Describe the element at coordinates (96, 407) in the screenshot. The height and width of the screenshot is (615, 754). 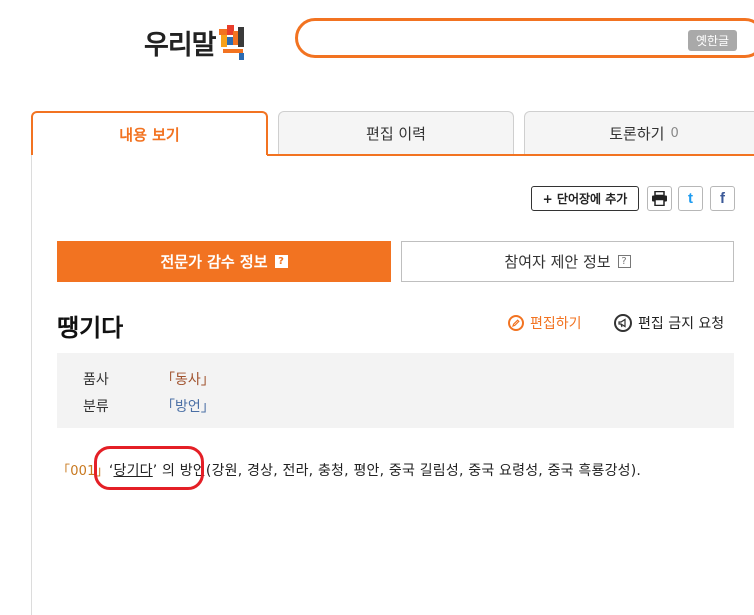
I see `category-label: 분류` at that location.